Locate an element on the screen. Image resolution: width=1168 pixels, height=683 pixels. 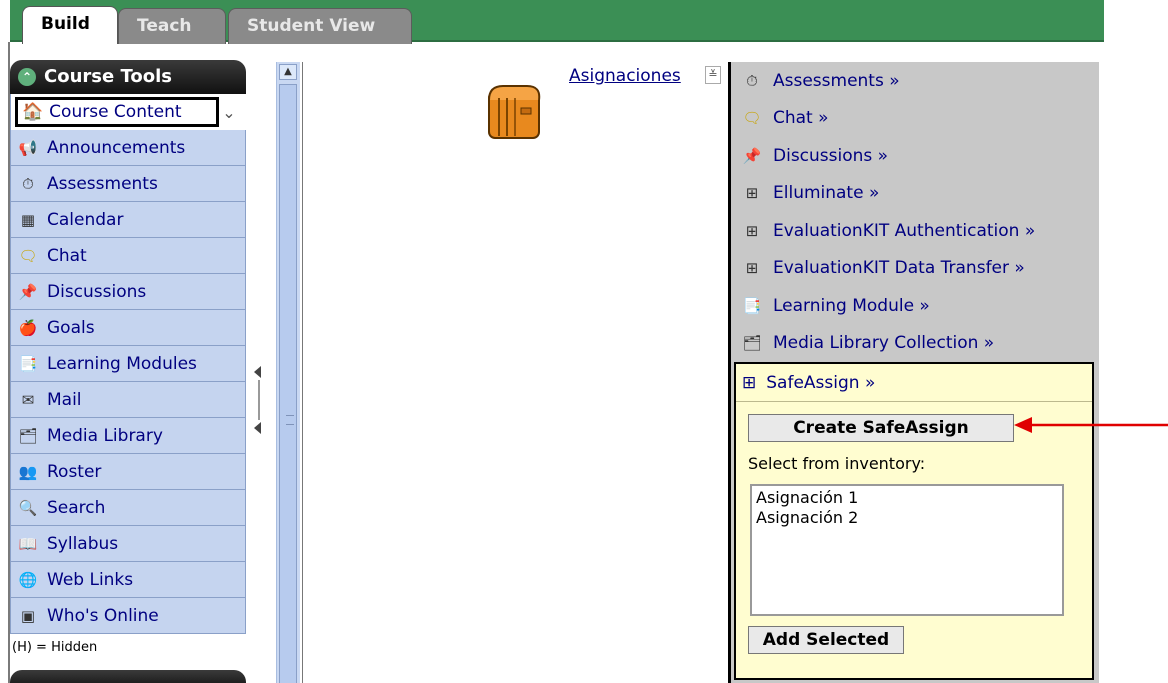
folder-menu-icon: ≚ is located at coordinates (713, 75).